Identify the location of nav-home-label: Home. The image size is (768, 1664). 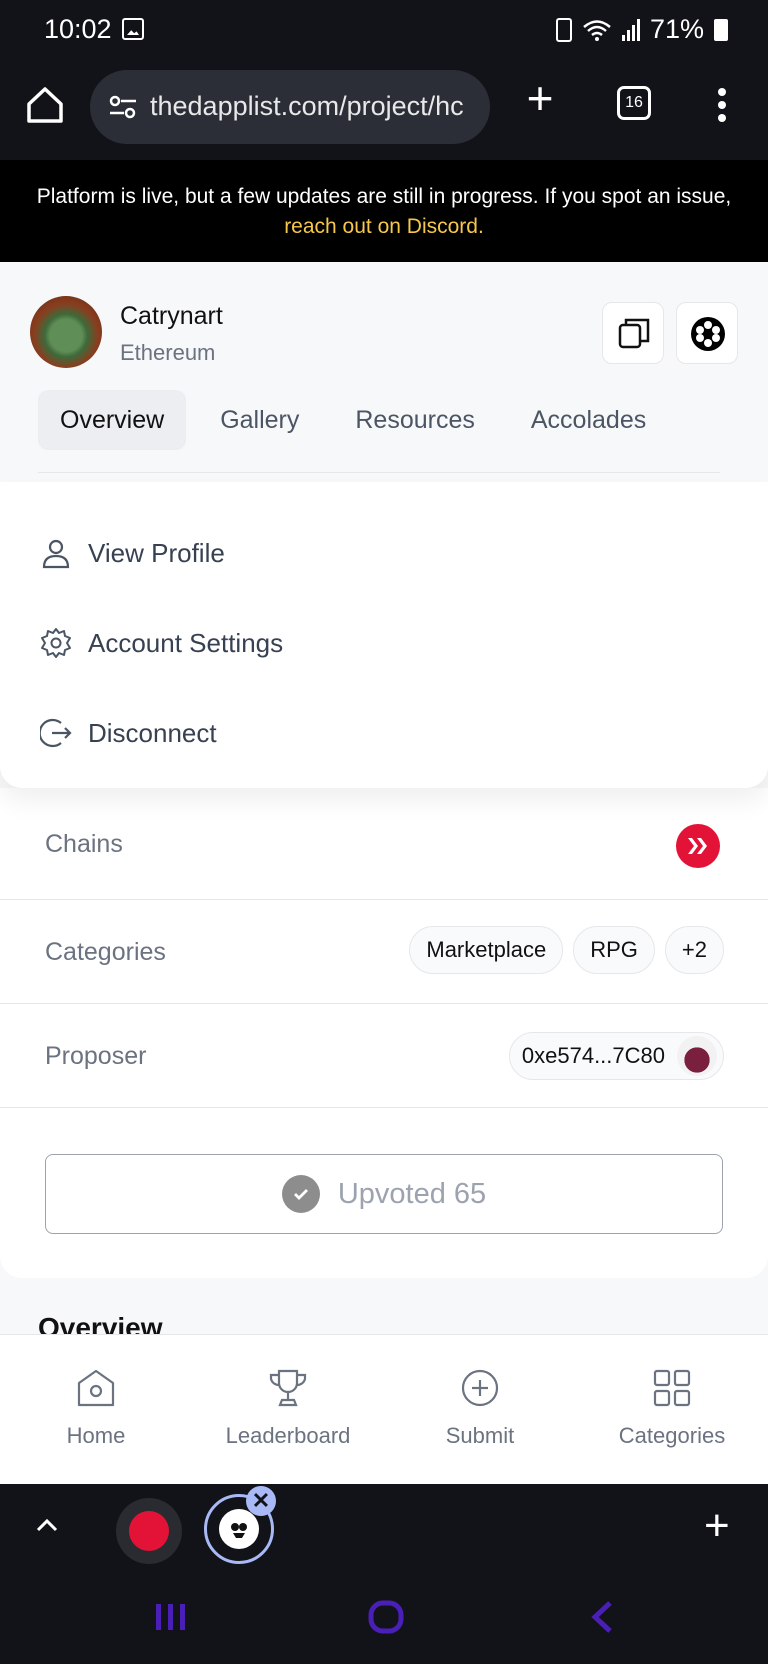
(96, 1435).